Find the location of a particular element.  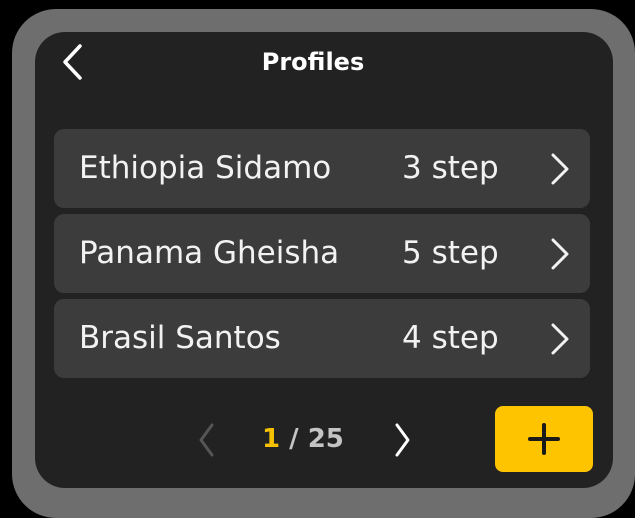

profile-name: Brasil Santos is located at coordinates (180, 338).